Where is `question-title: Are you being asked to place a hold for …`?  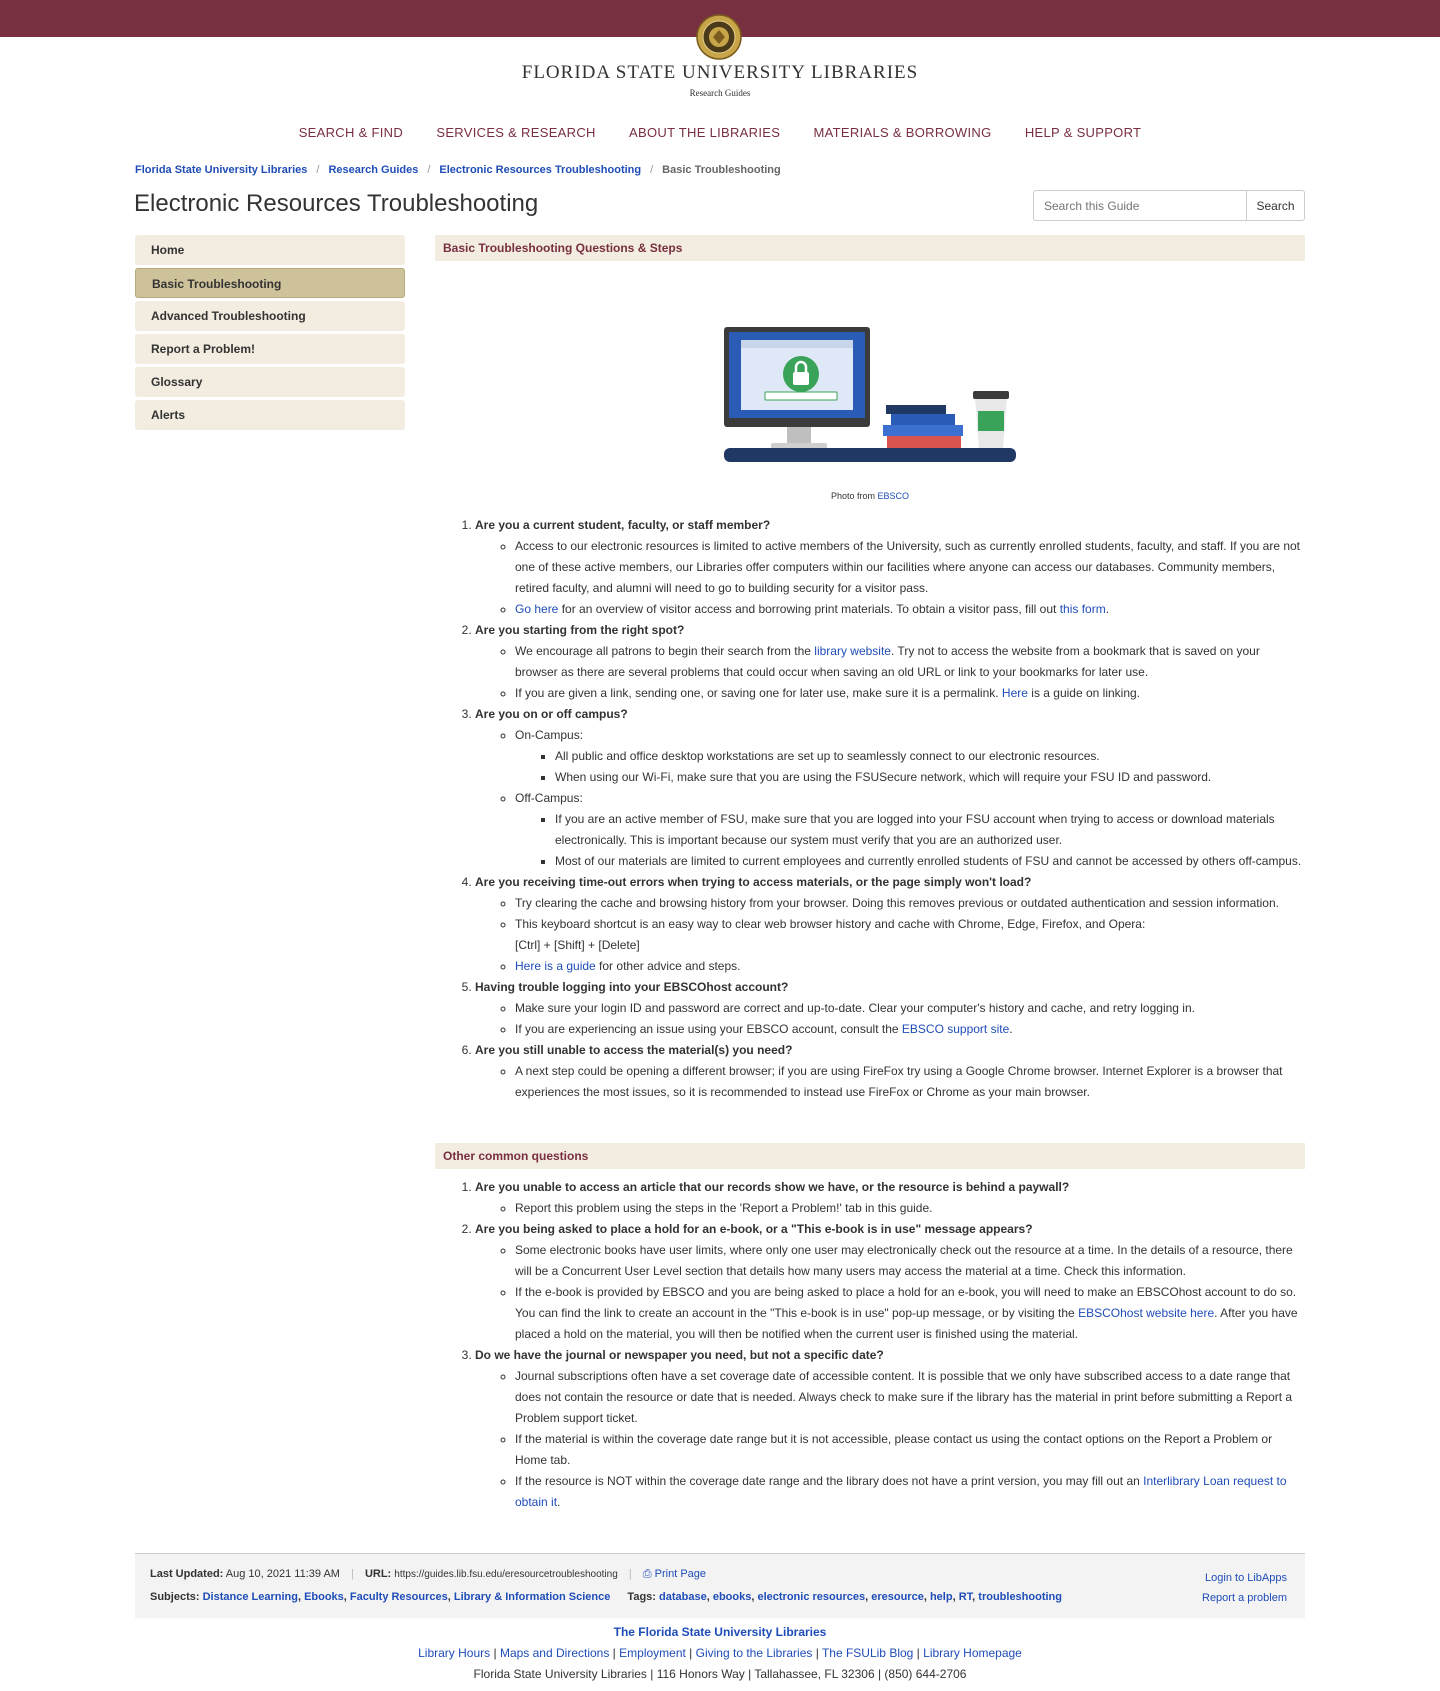
question-title: Are you being asked to place a hold for … is located at coordinates (754, 1229).